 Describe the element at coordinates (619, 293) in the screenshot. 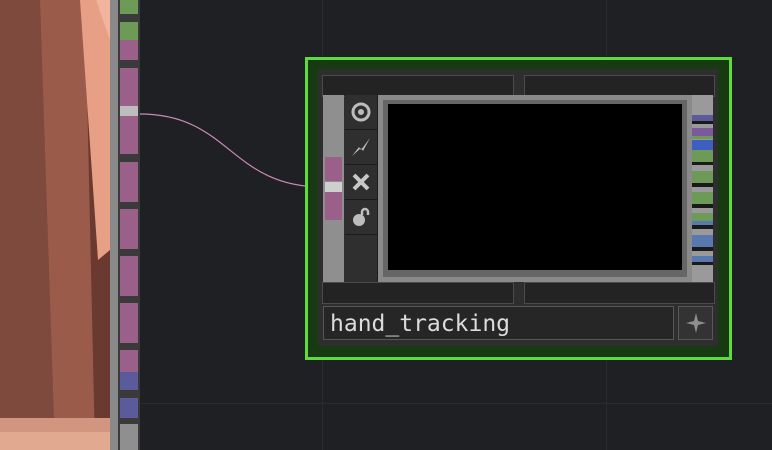

I see `node-tab-bottom-right` at that location.